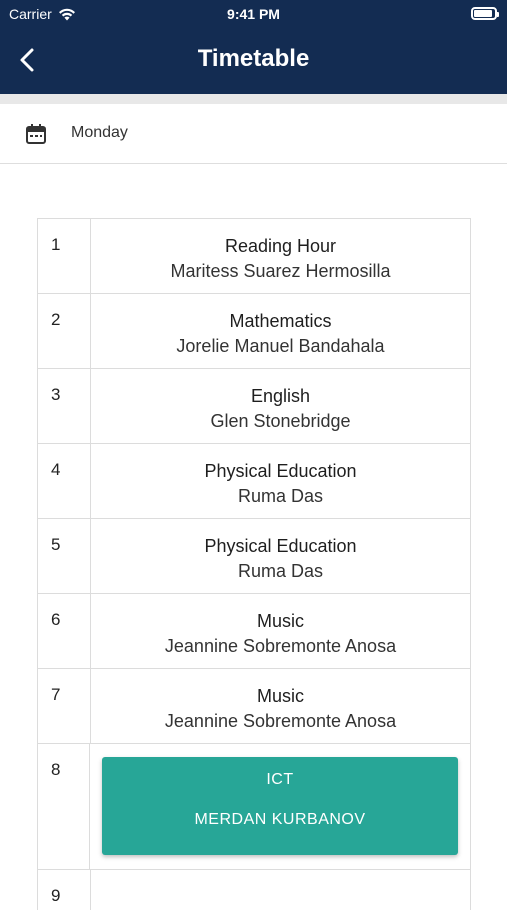  Describe the element at coordinates (281, 890) in the screenshot. I see `lesson-cell` at that location.